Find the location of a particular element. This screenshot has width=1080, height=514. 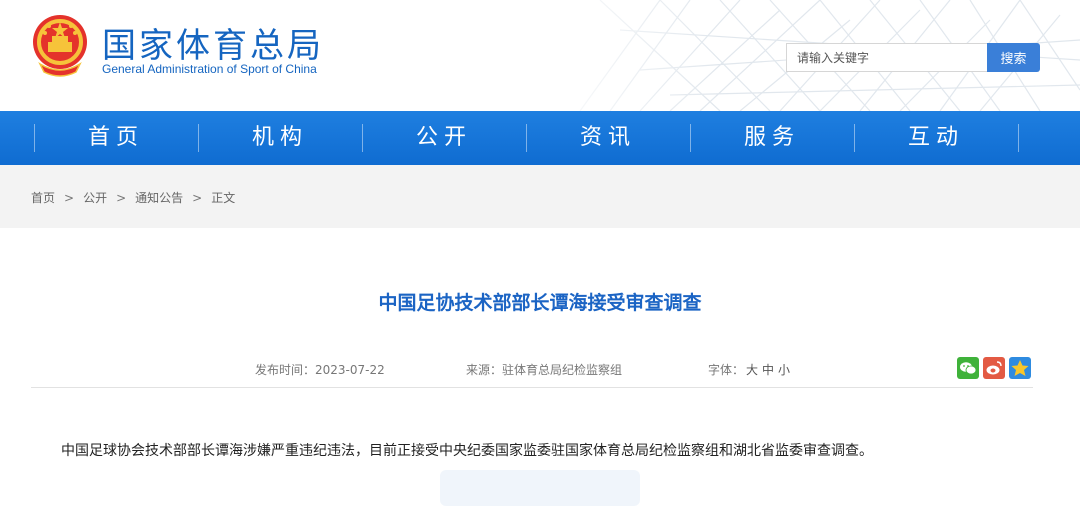

source-value: 驻体育总局纪检监察组 is located at coordinates (562, 370).